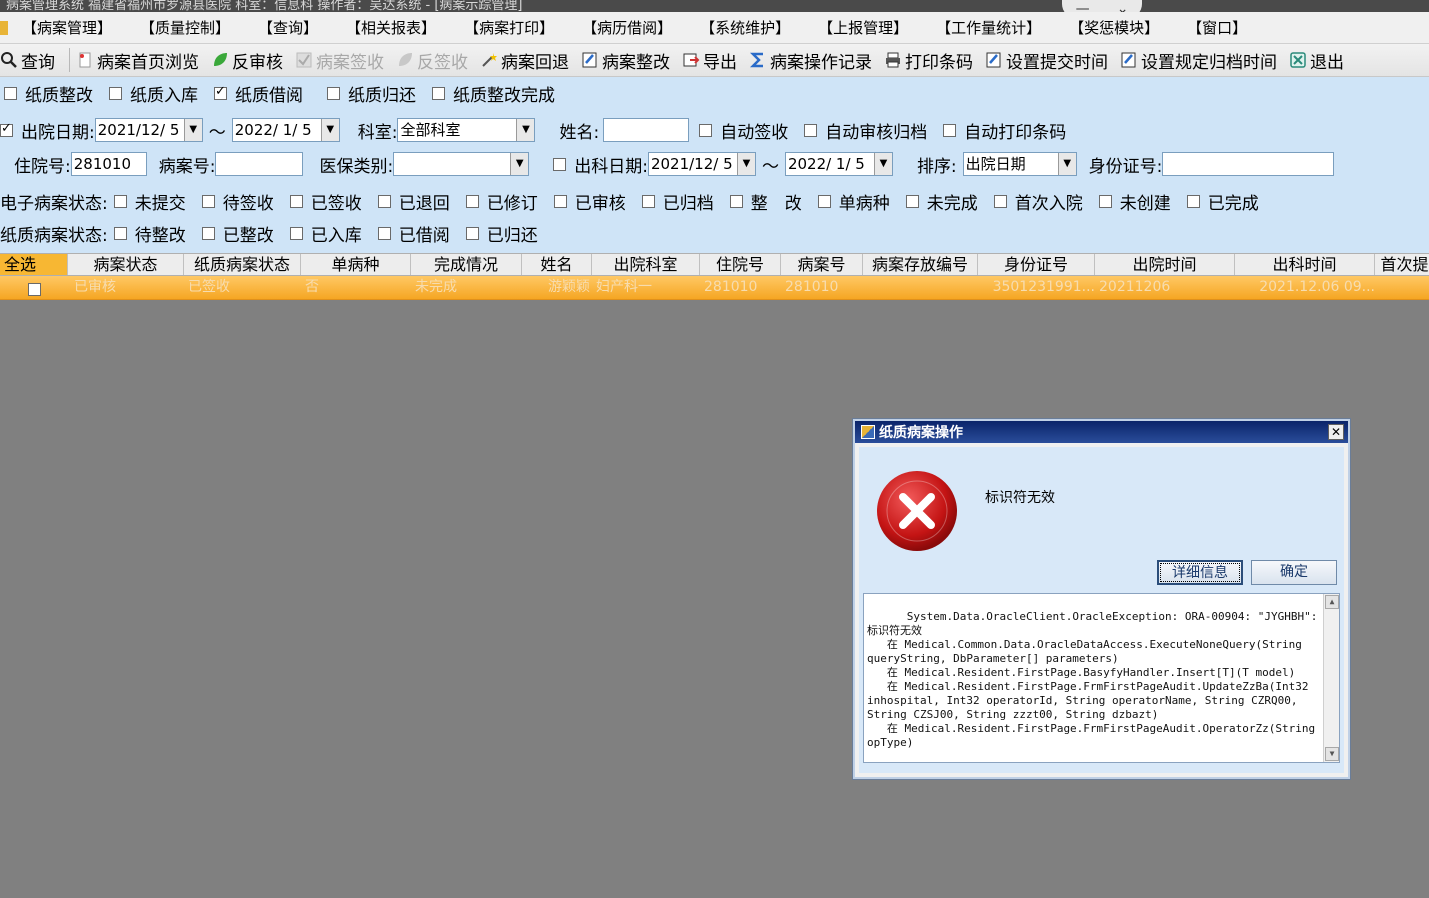 Image resolution: width=1429 pixels, height=898 pixels. Describe the element at coordinates (709, 60) in the screenshot. I see `export-button: 导出` at that location.